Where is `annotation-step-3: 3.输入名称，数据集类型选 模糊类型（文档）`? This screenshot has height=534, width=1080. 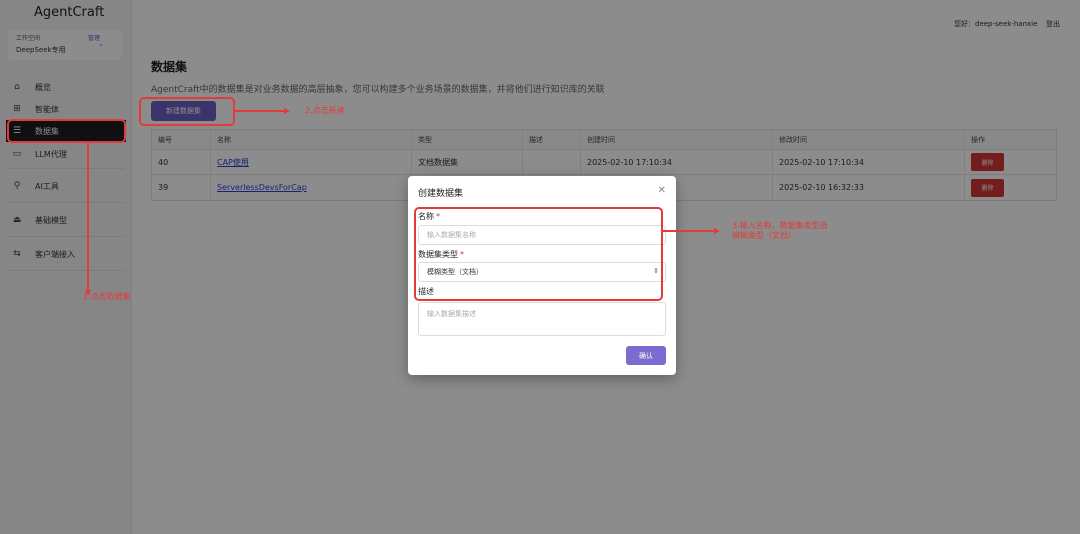
annotation-step-3: 3.输入名称，数据集类型选 模糊类型（文档） is located at coordinates (780, 231).